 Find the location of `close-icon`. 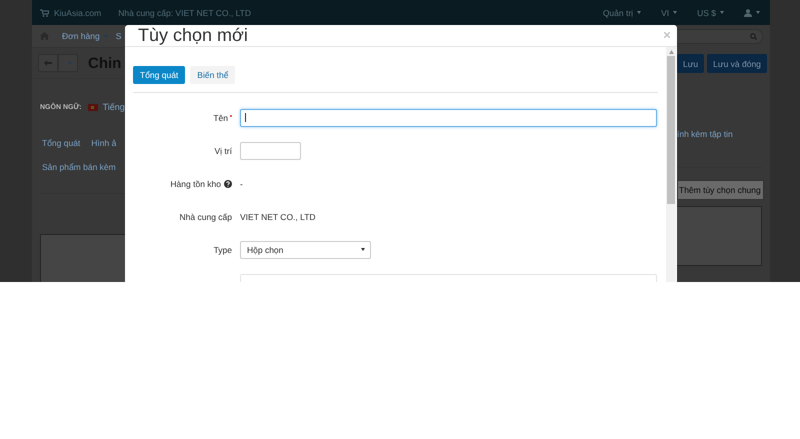

close-icon is located at coordinates (667, 35).